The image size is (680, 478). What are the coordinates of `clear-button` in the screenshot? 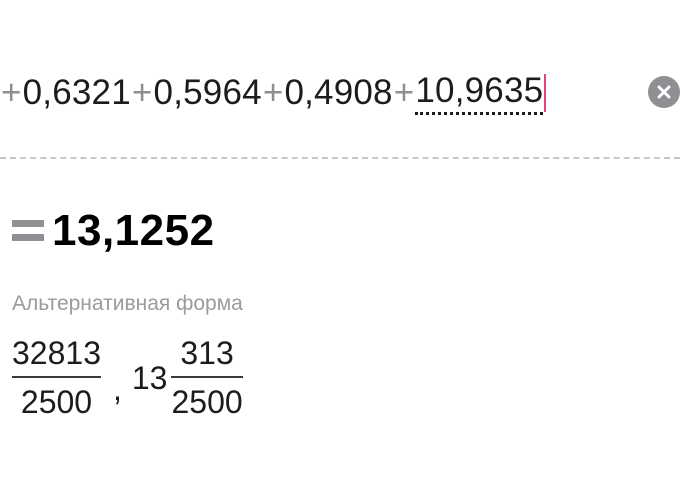 It's located at (664, 92).